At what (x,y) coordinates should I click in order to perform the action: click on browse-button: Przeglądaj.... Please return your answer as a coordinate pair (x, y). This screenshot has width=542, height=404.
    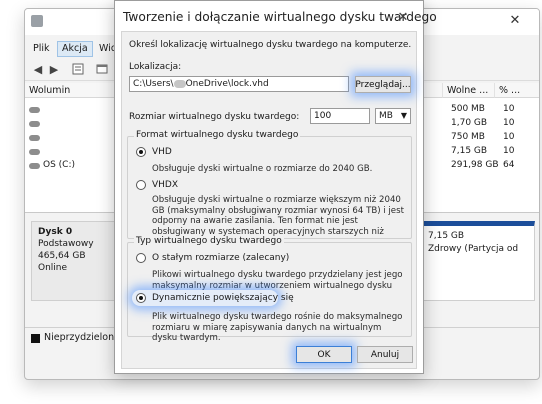
    Looking at the image, I should click on (383, 84).